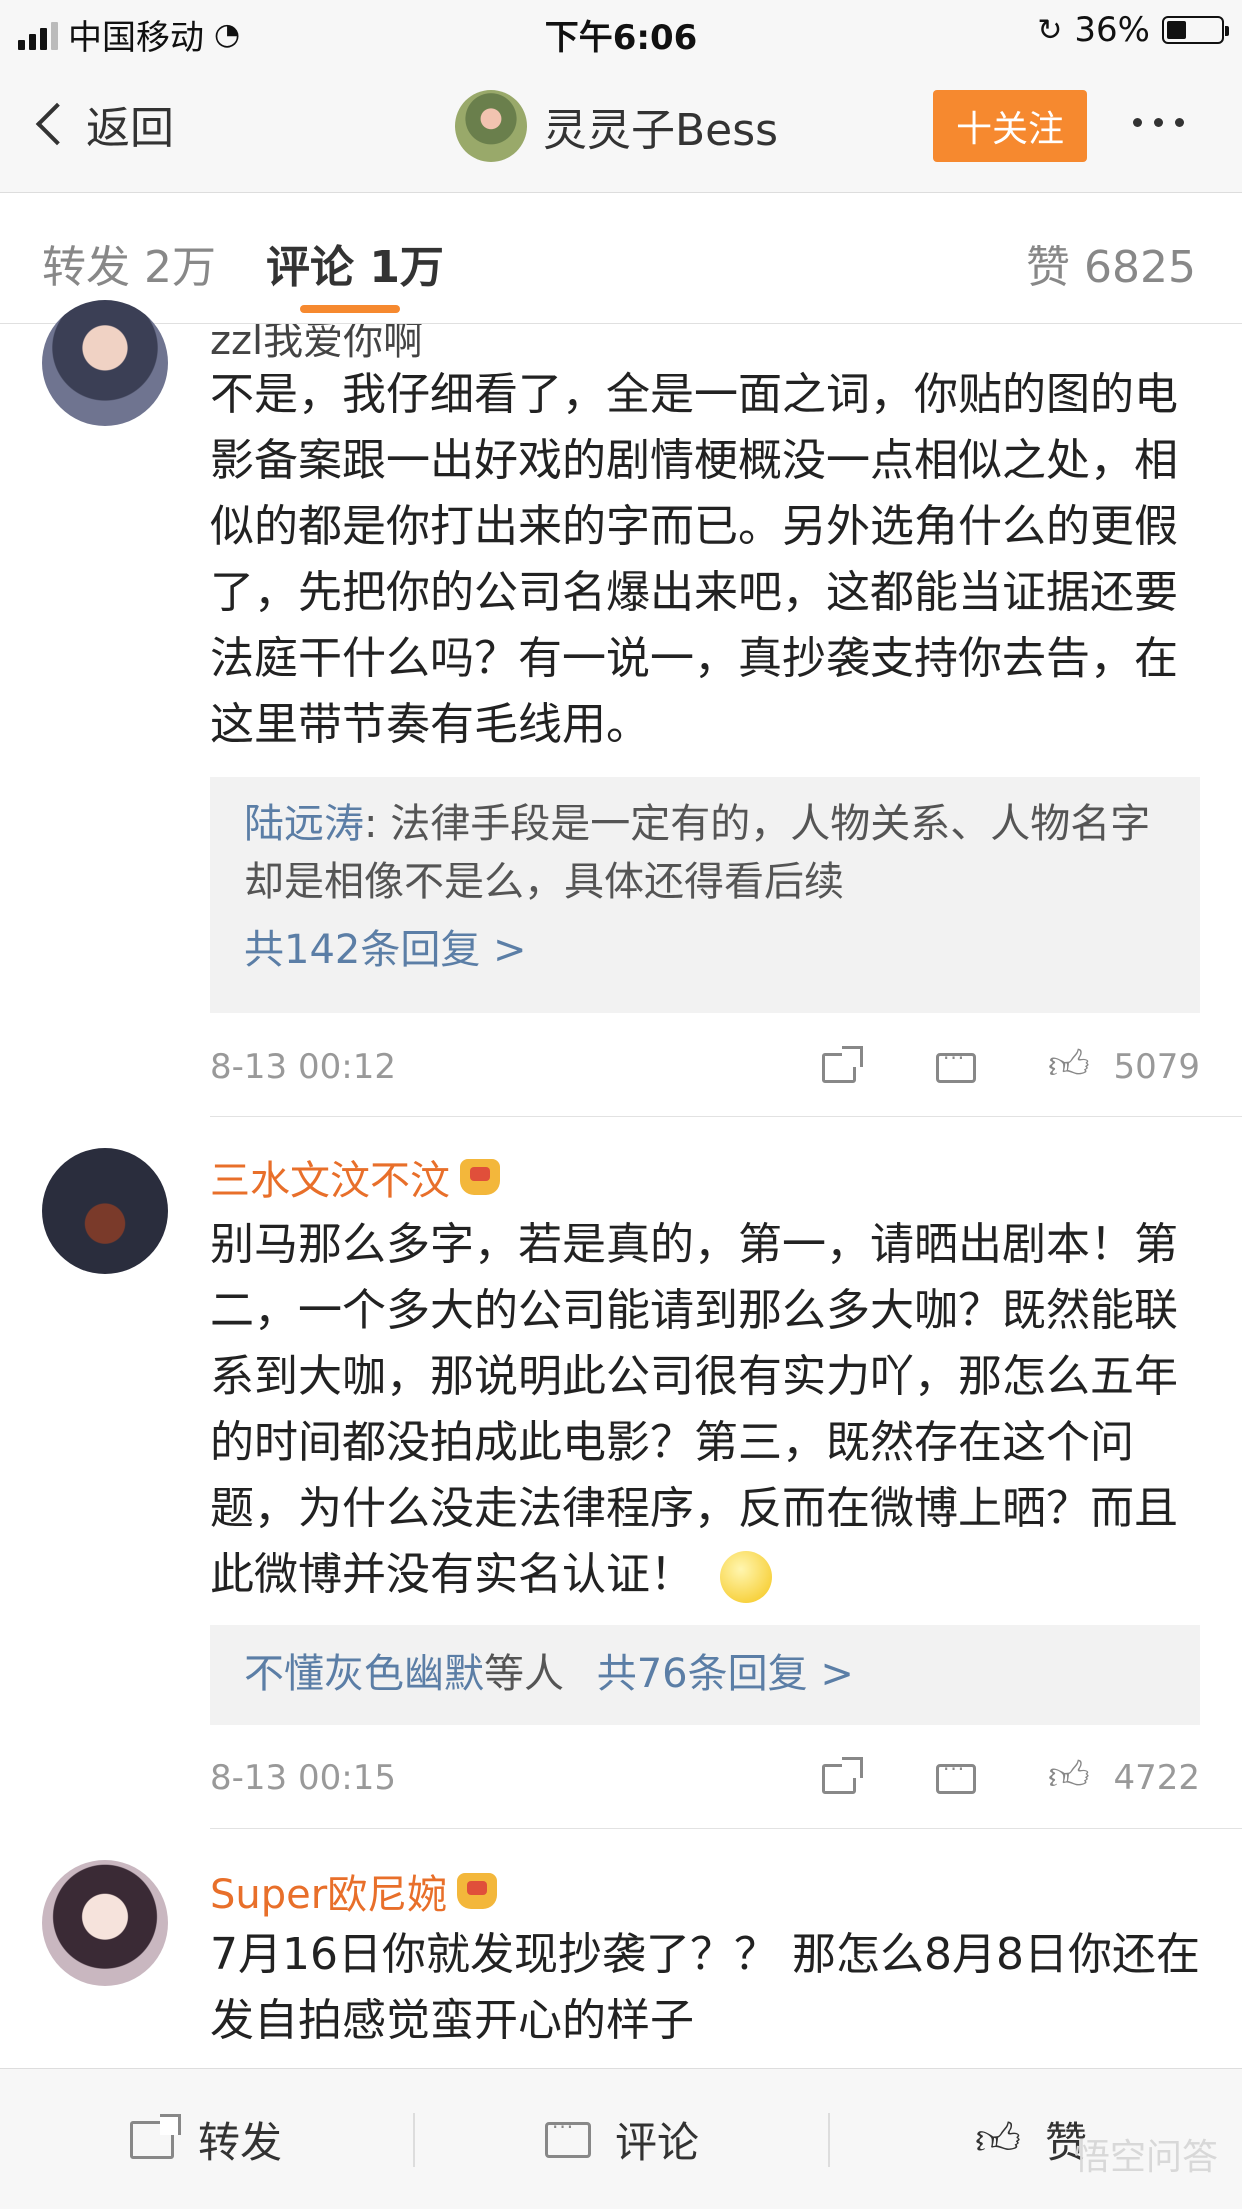 This screenshot has height=2209, width=1242. I want to click on comment-button: 评论, so click(622, 2139).